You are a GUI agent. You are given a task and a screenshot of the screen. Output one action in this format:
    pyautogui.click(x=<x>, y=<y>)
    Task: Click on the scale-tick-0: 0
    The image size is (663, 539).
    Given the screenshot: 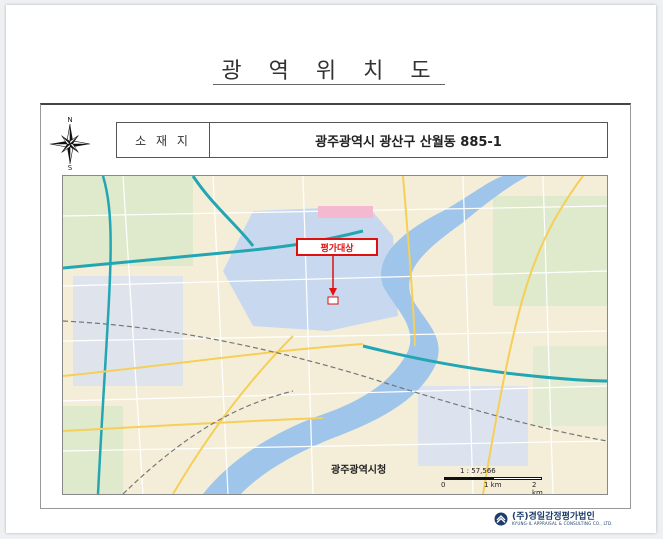 What is the action you would take?
    pyautogui.click(x=443, y=485)
    